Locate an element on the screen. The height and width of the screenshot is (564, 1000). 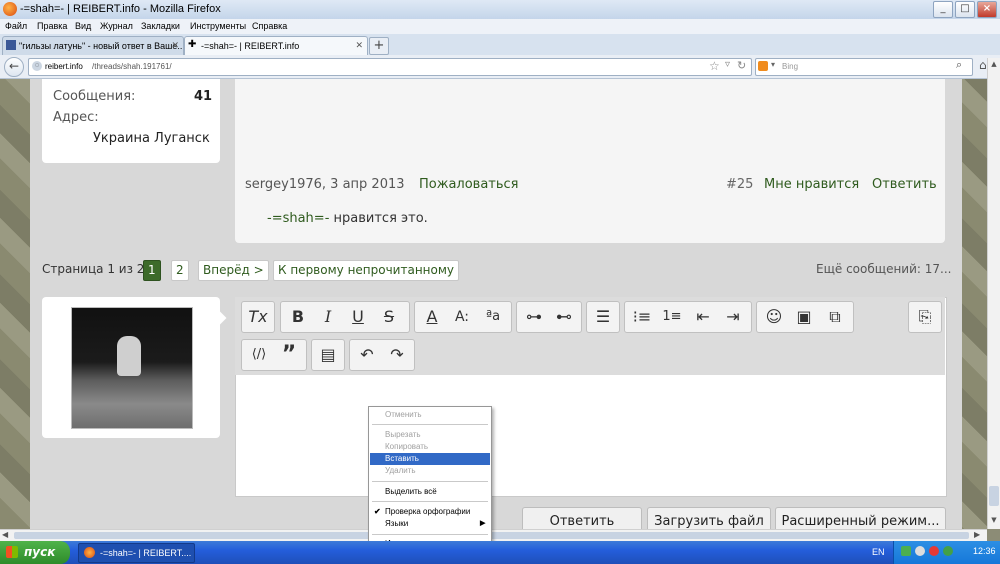
strikethrough-icon: S is located at coordinates (389, 317).